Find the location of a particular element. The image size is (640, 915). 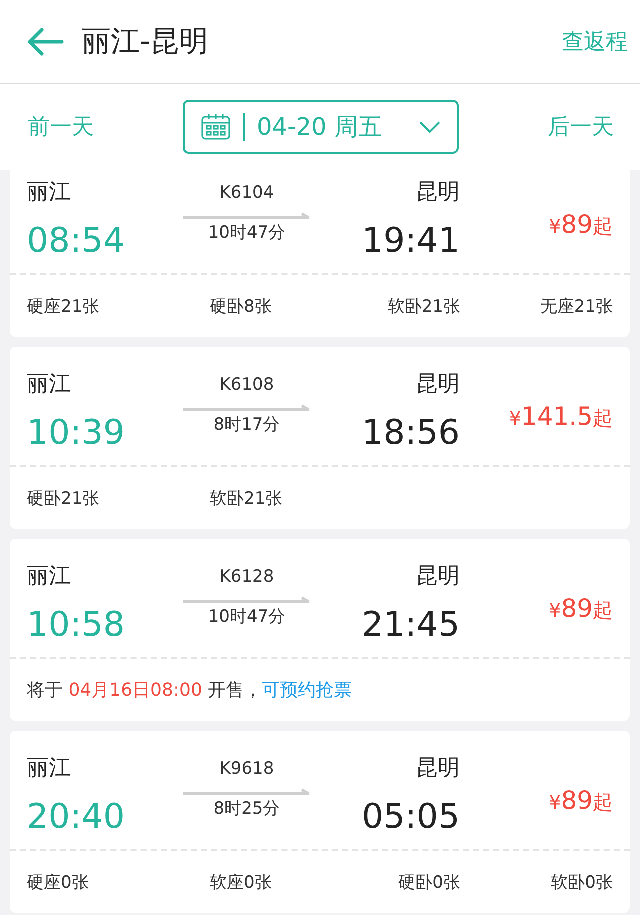

route-title: 丽江-昆明 is located at coordinates (146, 41).